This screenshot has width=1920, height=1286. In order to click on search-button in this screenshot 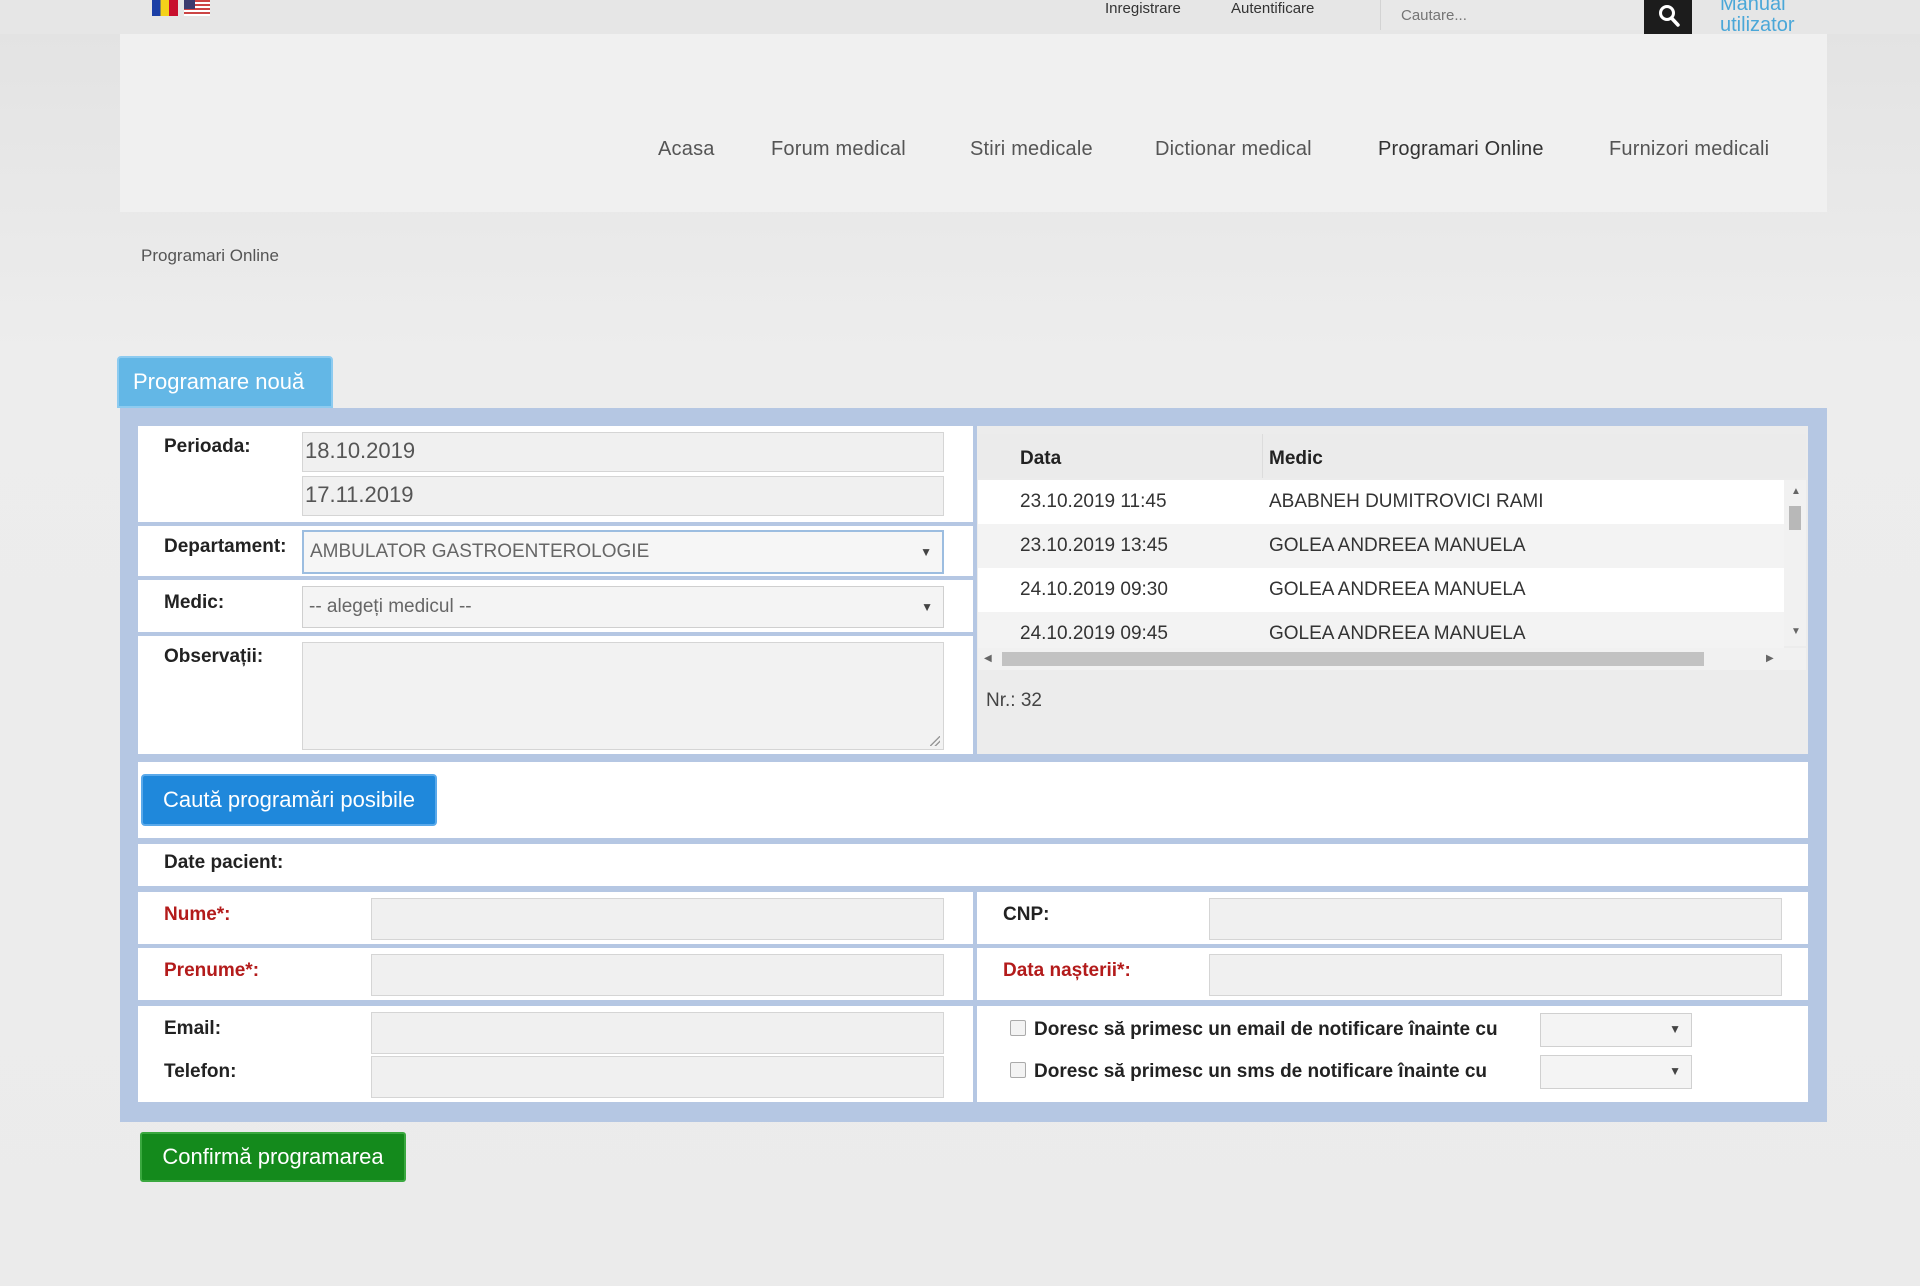, I will do `click(1668, 17)`.